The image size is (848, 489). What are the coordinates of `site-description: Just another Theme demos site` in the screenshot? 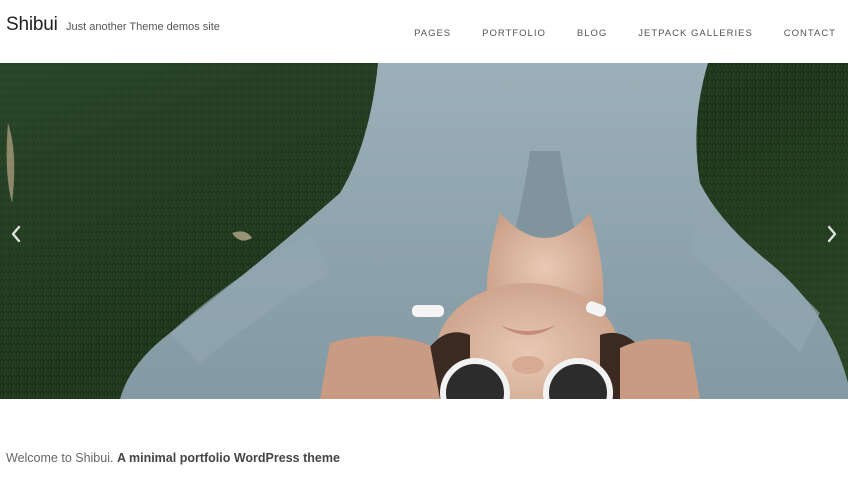 It's located at (143, 27).